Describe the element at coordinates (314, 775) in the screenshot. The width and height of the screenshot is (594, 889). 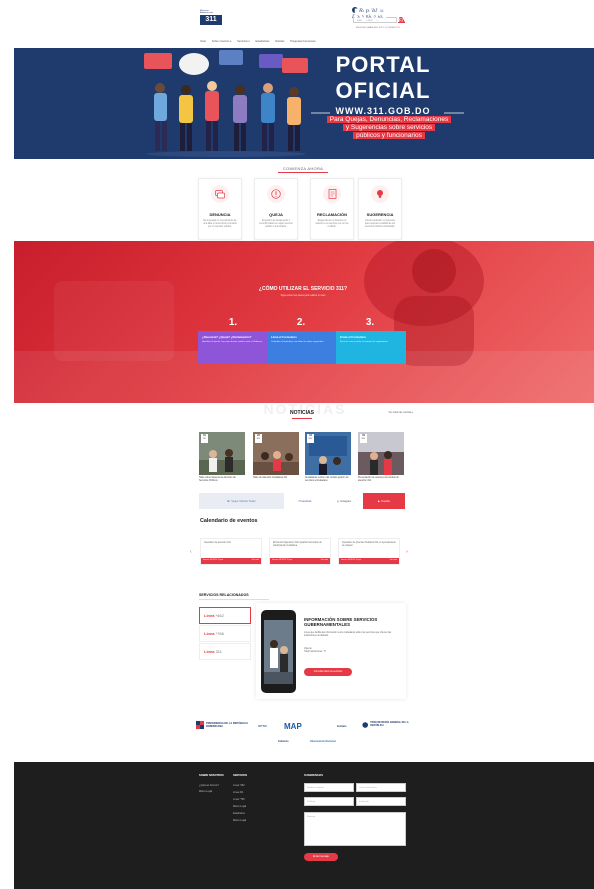
I see `footer-form-title: SUGERENCIAS` at that location.